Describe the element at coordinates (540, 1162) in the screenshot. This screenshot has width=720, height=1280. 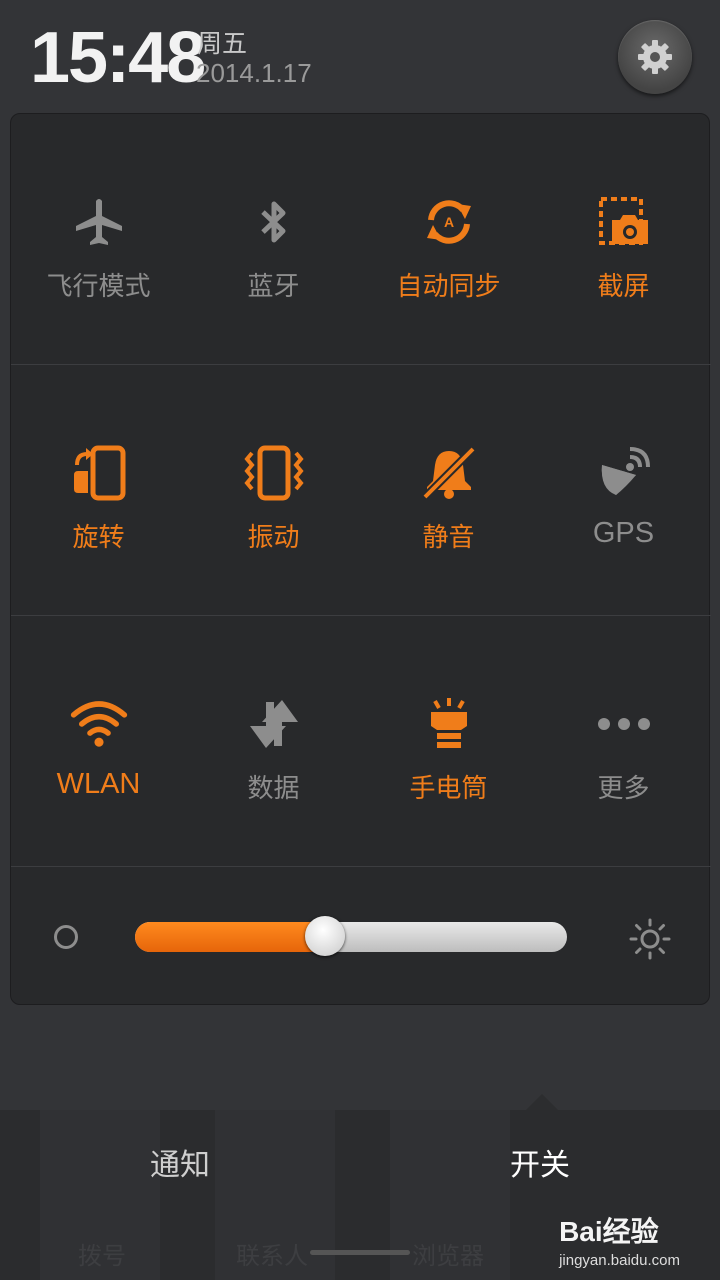
I see `tab-toggles: 开关` at that location.